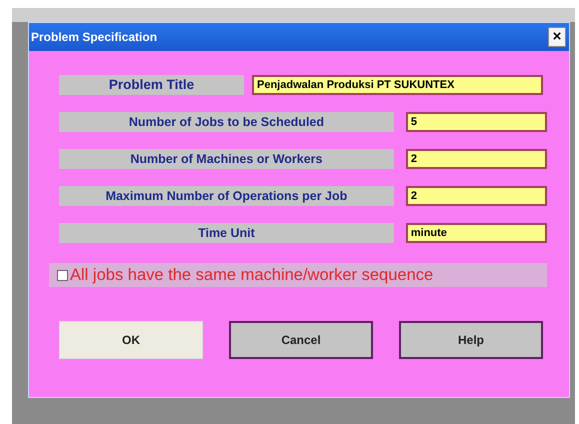 This screenshot has width=579, height=424. Describe the element at coordinates (557, 37) in the screenshot. I see `close-button: ×` at that location.